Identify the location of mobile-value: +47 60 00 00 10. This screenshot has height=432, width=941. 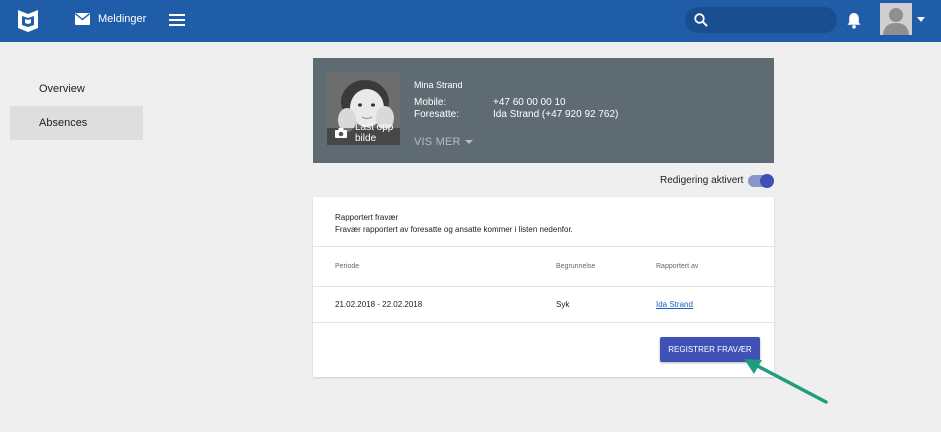
(529, 102).